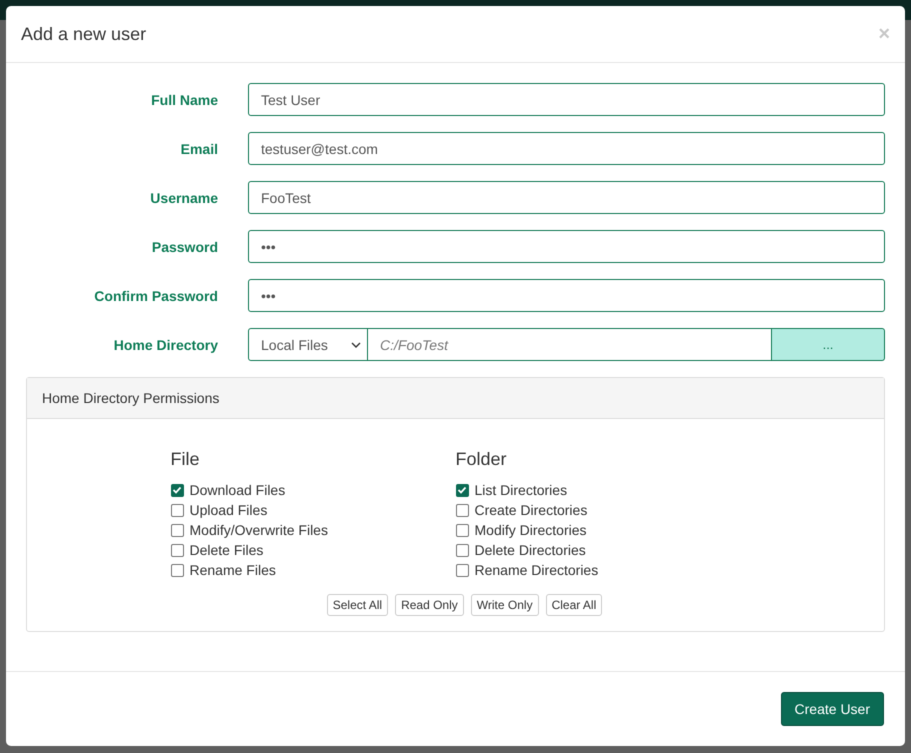 This screenshot has width=911, height=753. Describe the element at coordinates (574, 605) in the screenshot. I see `preset-button: Clear All` at that location.